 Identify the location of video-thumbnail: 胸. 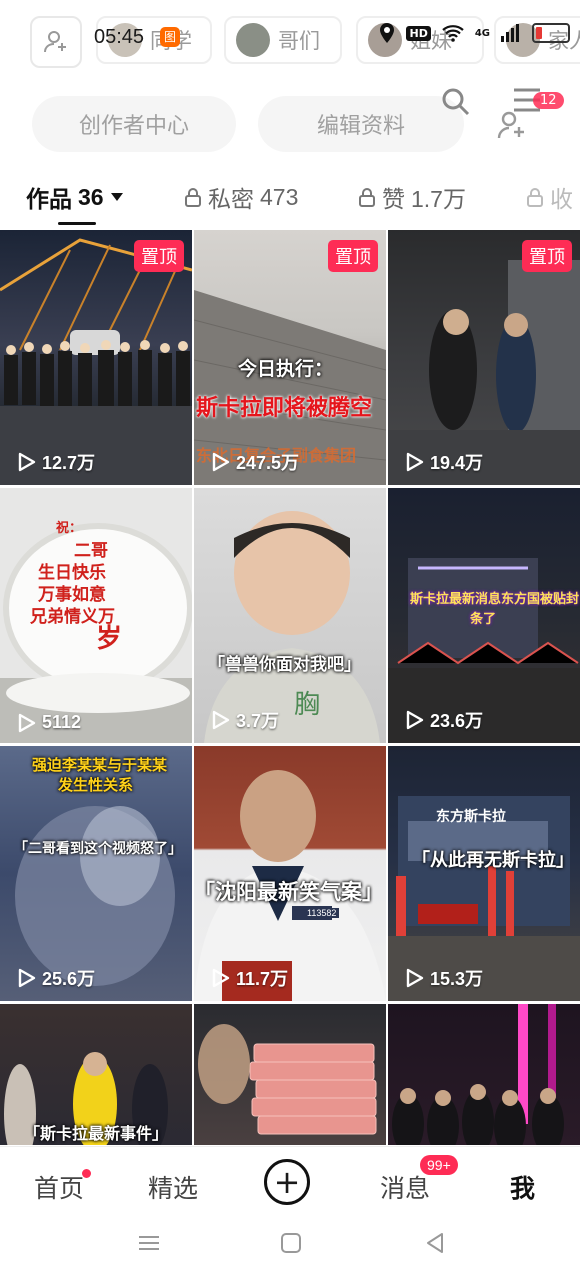
(292, 627).